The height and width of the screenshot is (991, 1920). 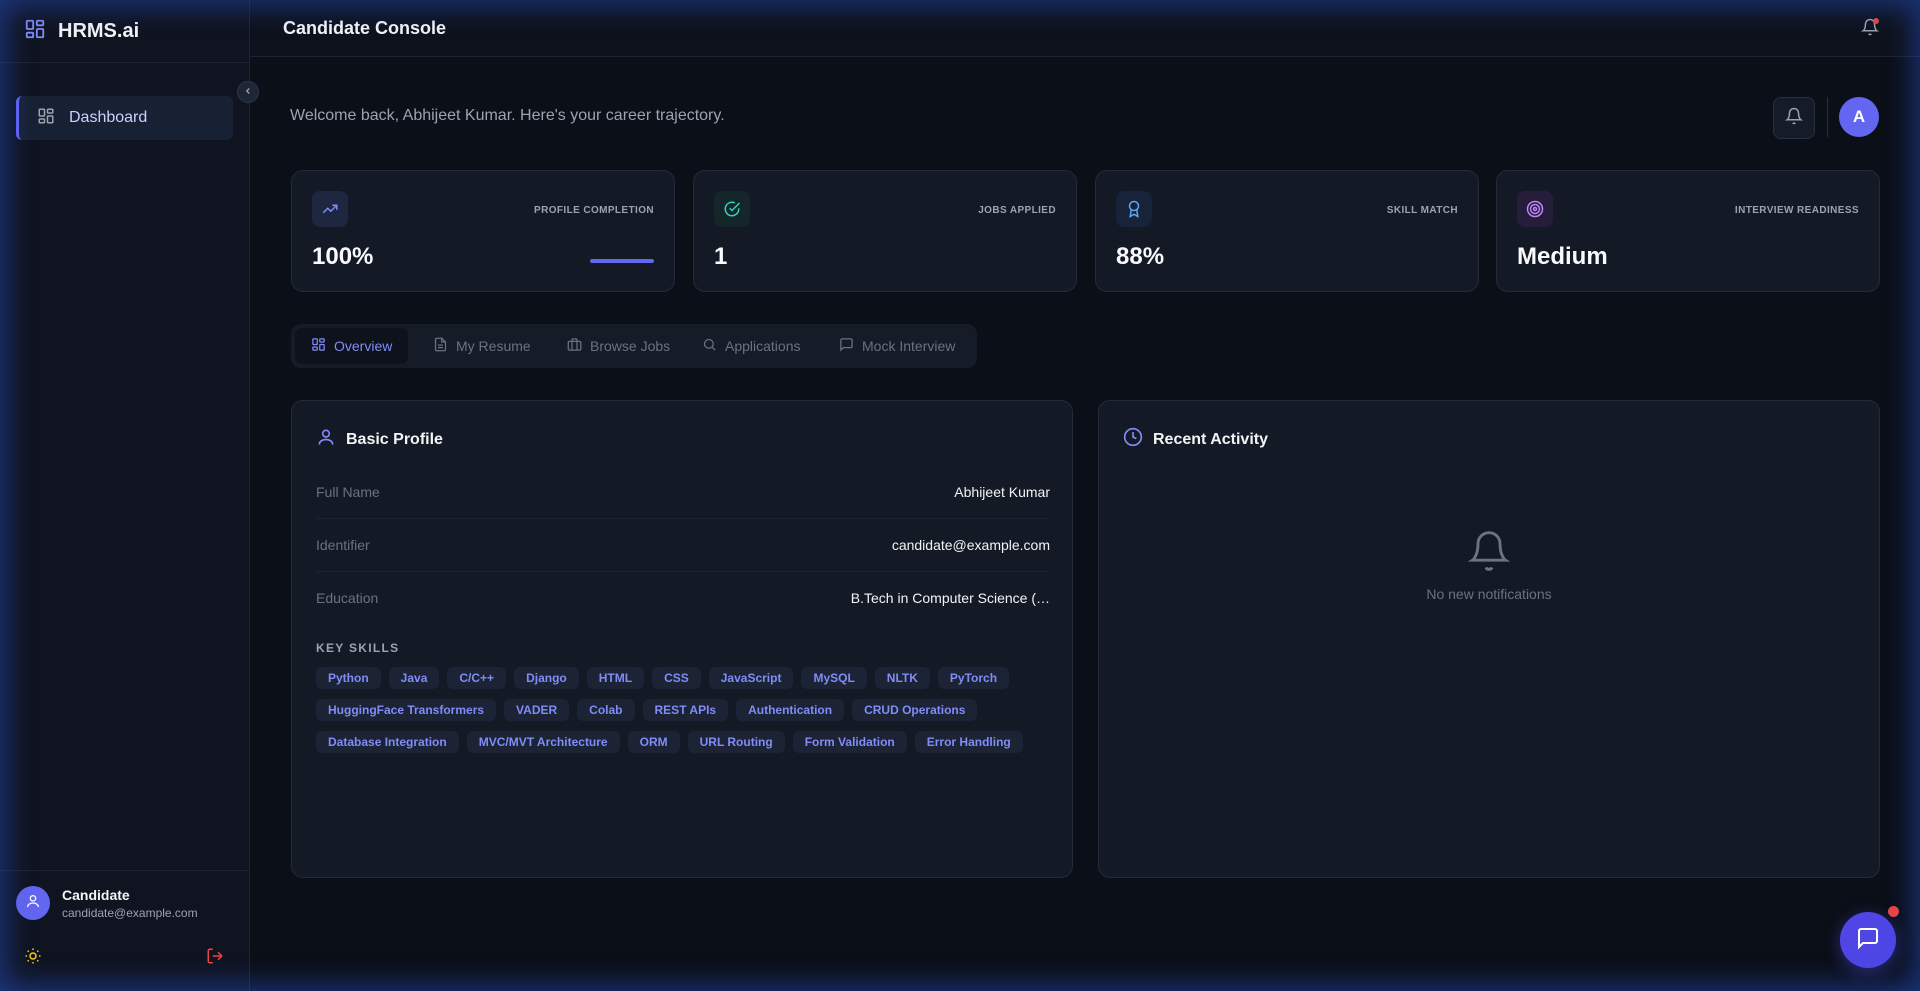 What do you see at coordinates (493, 346) in the screenshot?
I see `tab-label: My Resume` at bounding box center [493, 346].